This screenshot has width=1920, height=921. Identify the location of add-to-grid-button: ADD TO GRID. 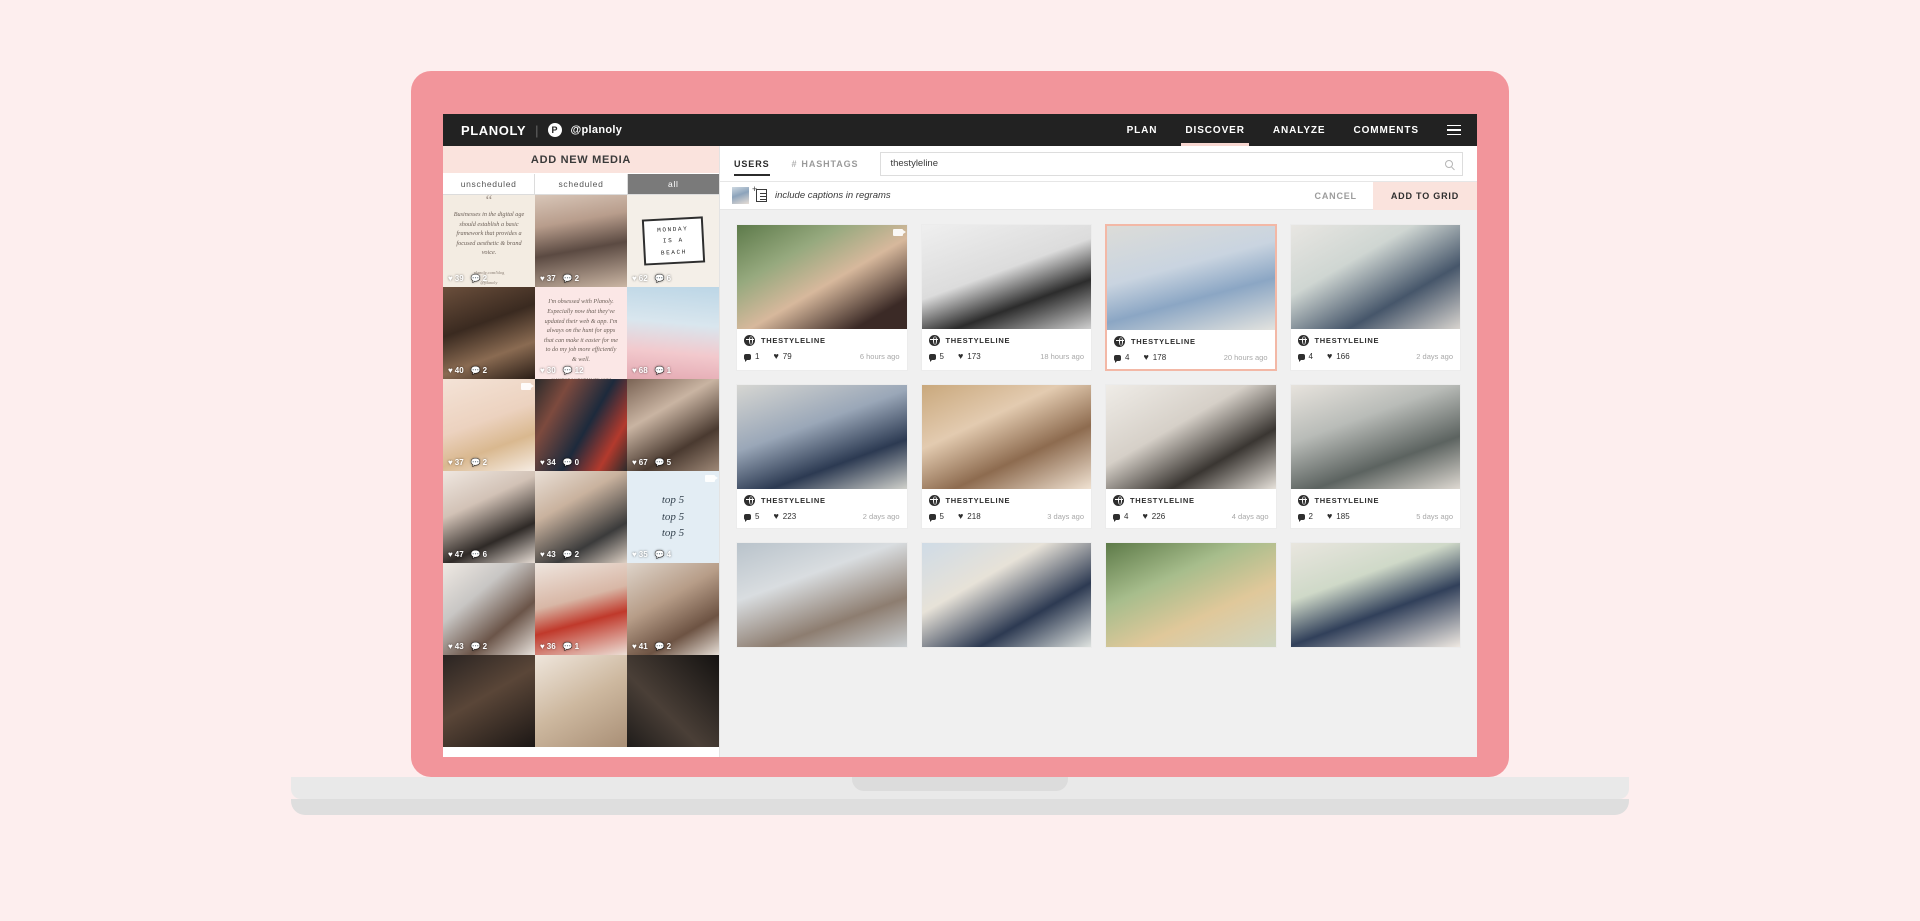
(1424, 195).